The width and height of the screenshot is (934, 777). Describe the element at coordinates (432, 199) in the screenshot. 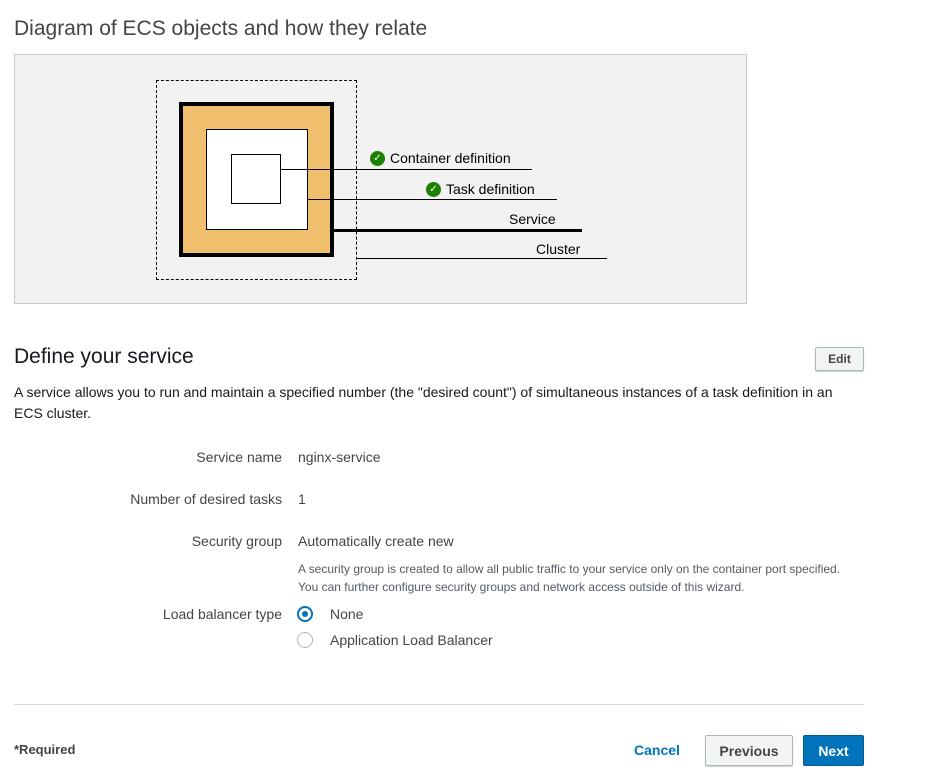

I see `task-definition-line` at that location.